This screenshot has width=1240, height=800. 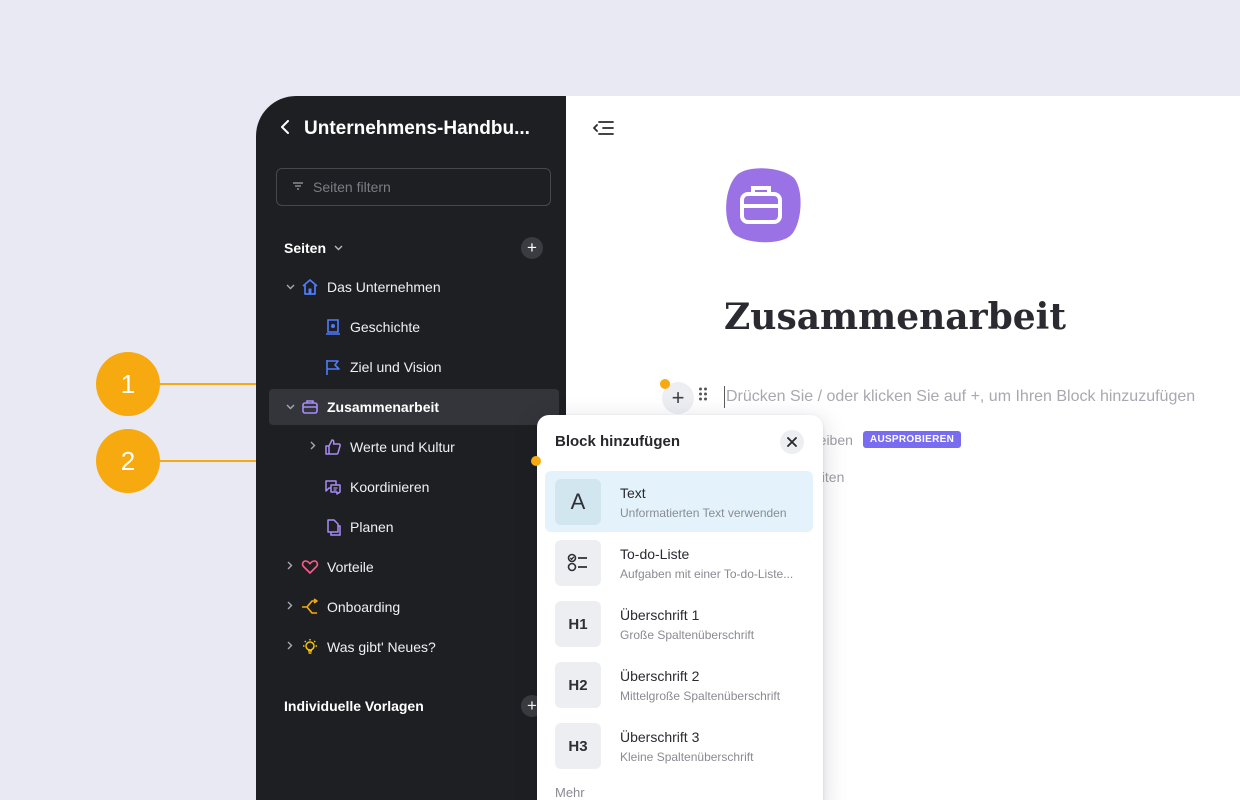 I want to click on sidebar-item-ziel-und-vision: Ziel und Vision, so click(x=374, y=367).